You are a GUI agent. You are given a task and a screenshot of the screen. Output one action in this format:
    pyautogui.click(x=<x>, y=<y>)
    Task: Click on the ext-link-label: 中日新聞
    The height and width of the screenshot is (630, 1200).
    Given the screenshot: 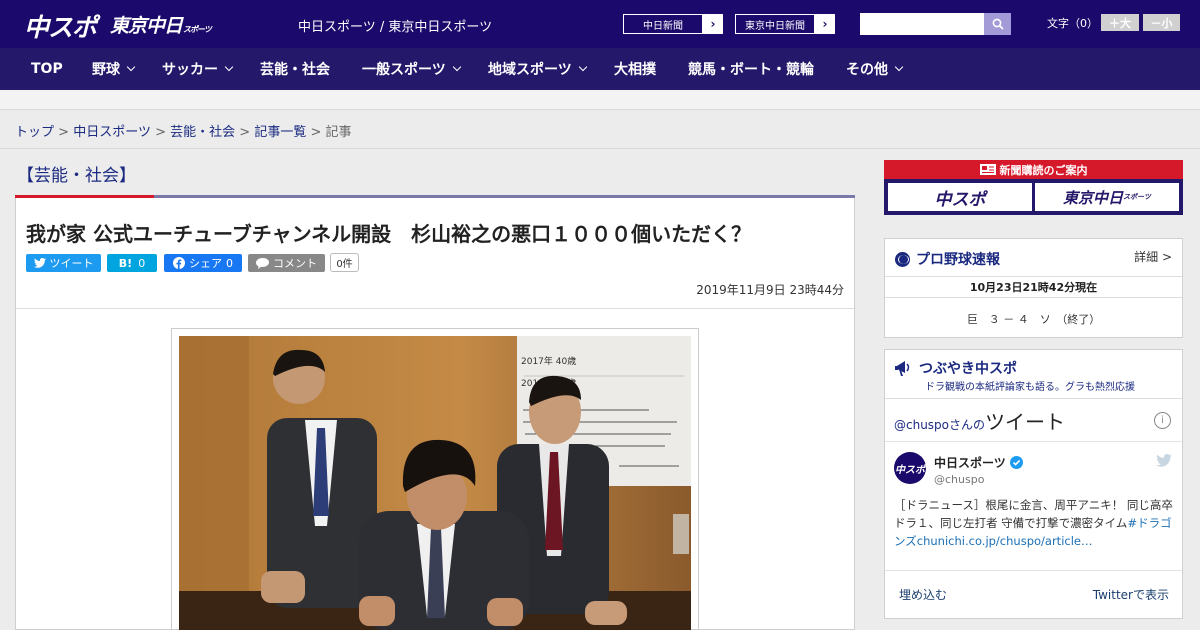 What is the action you would take?
    pyautogui.click(x=663, y=24)
    